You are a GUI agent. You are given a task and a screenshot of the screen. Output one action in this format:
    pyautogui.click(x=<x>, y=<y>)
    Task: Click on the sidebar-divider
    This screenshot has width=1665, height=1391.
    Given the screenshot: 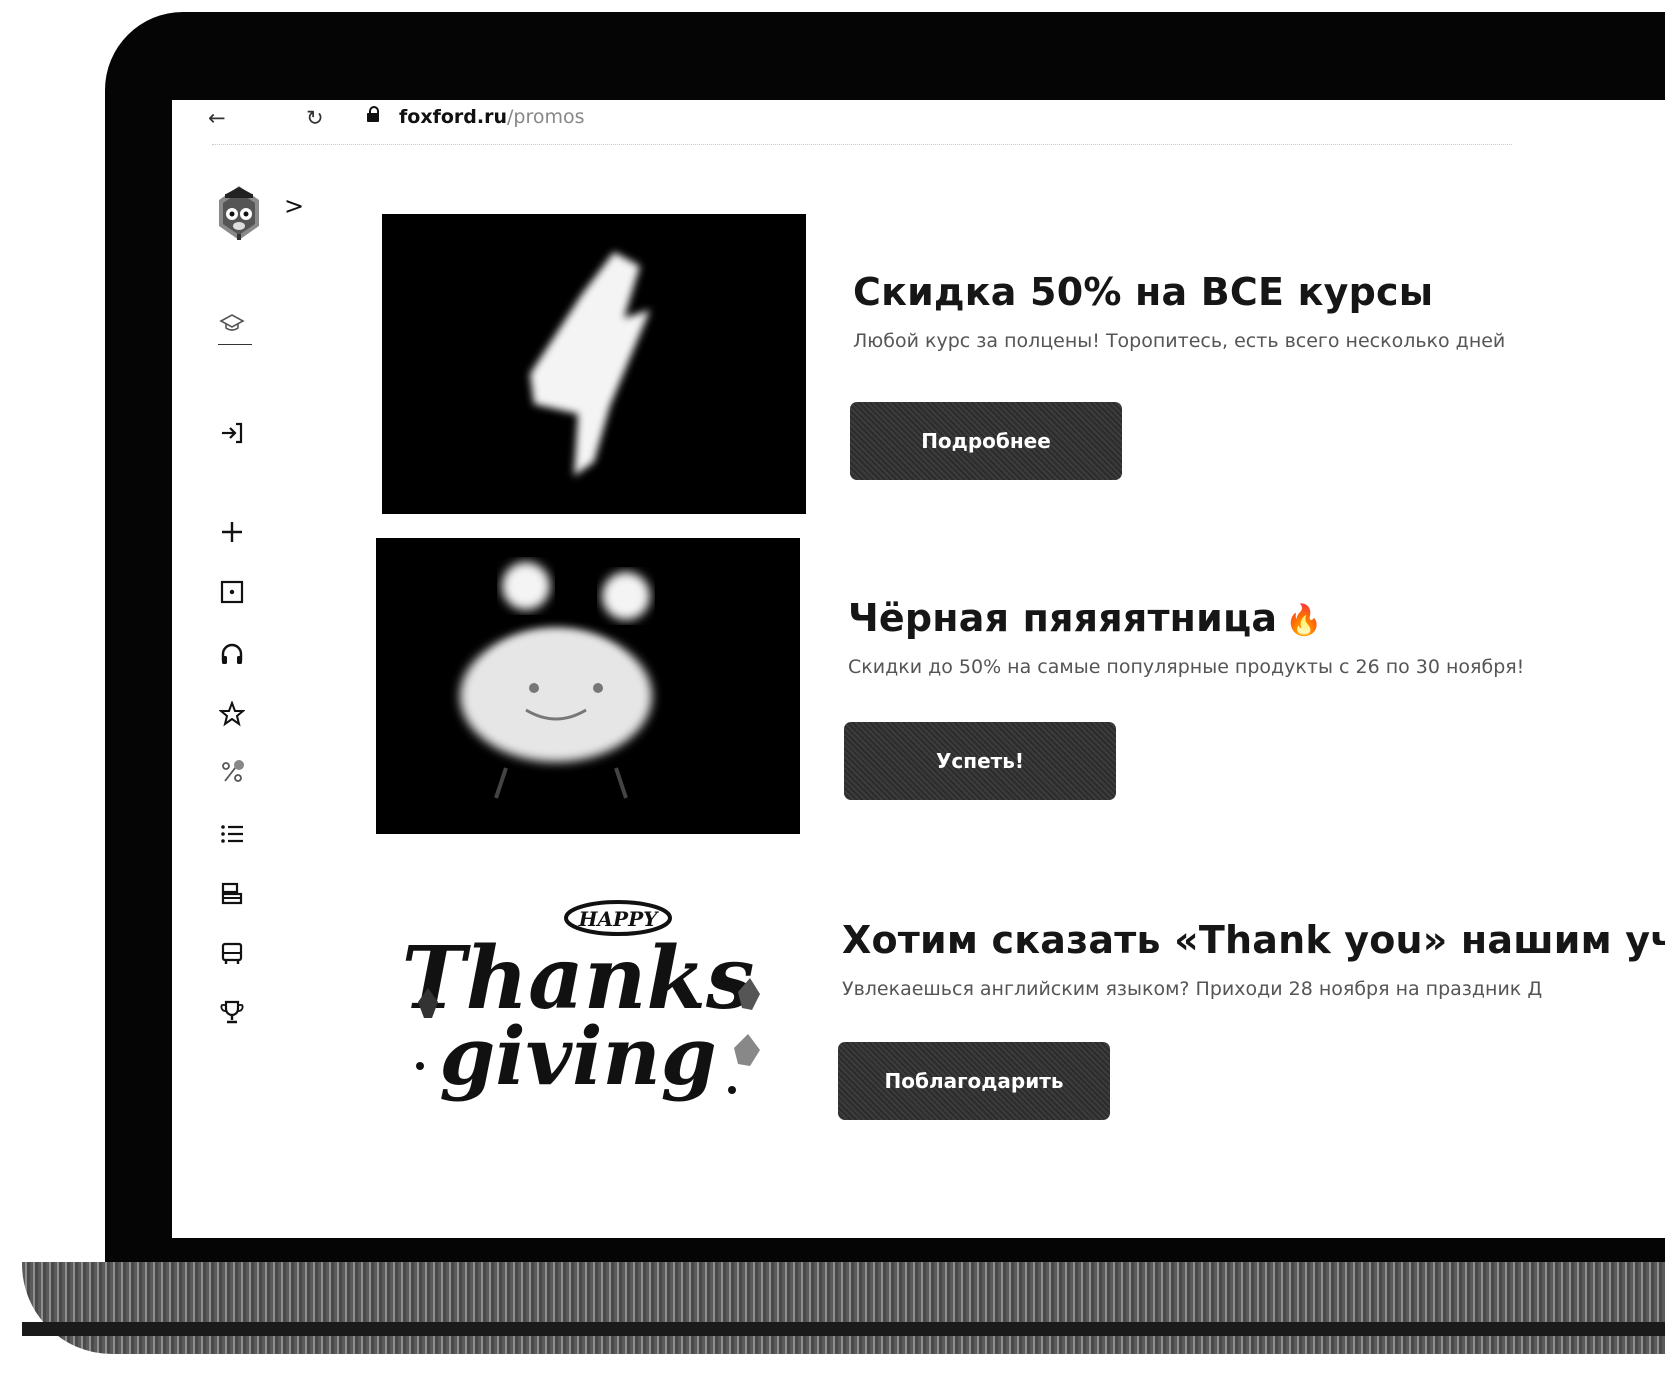 What is the action you would take?
    pyautogui.click(x=235, y=344)
    